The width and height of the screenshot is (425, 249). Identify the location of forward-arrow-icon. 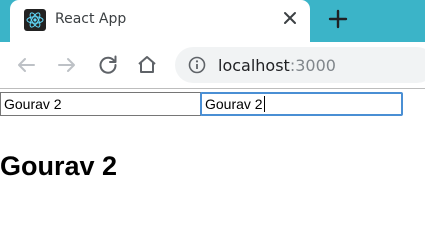
(67, 65).